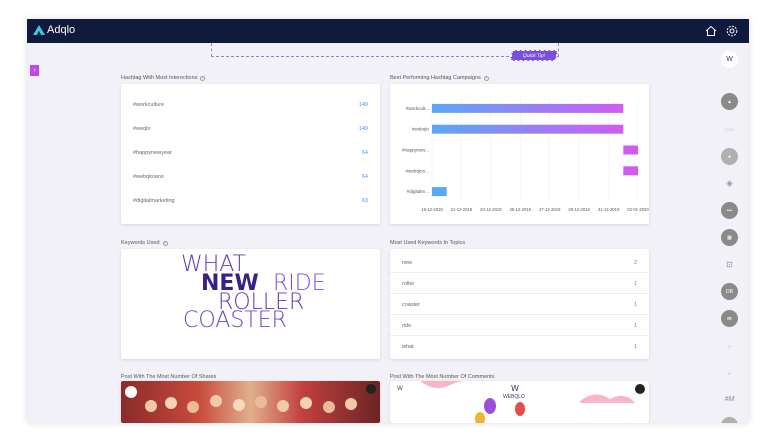  Describe the element at coordinates (250, 304) in the screenshot. I see `keywords-word-cloud-card: WHAT NEW RIDE ROLLER COASTER` at that location.